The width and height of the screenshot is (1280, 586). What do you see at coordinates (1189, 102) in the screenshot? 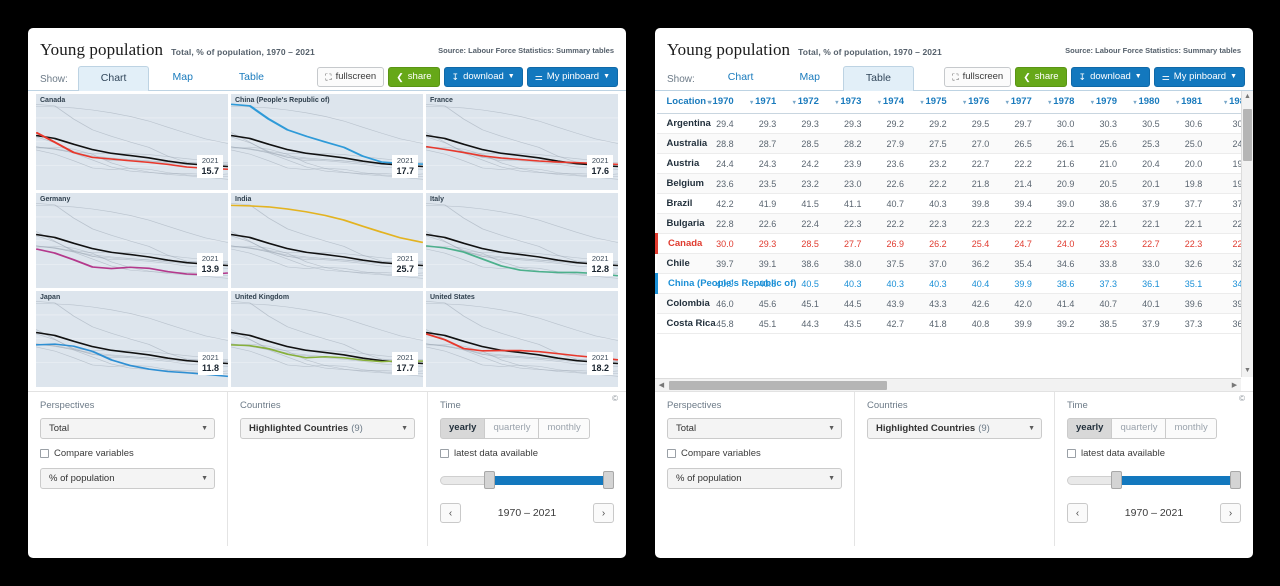
I see `column-header-year: ▾ 1981` at bounding box center [1189, 102].